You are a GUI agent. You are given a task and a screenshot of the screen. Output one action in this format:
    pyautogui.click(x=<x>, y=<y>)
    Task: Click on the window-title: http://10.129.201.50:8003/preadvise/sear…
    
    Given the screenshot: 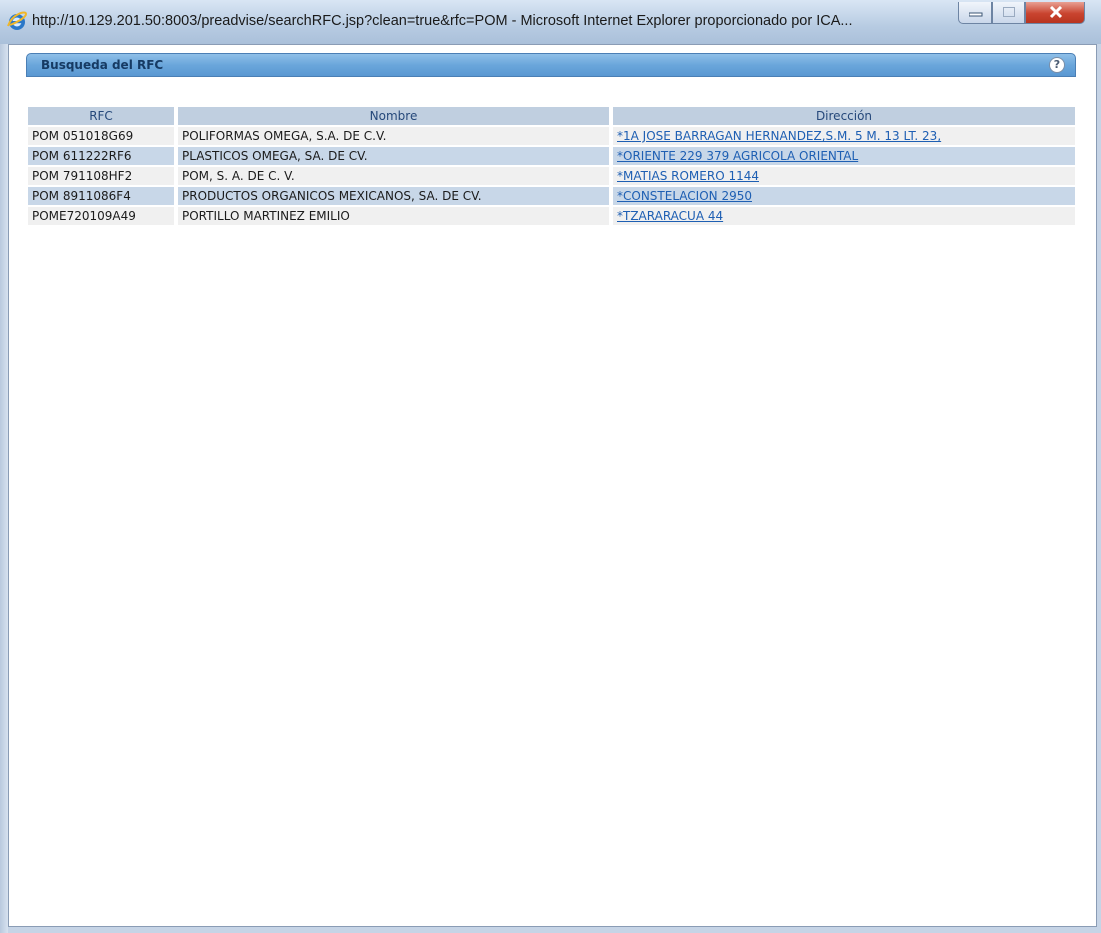 What is the action you would take?
    pyautogui.click(x=442, y=21)
    